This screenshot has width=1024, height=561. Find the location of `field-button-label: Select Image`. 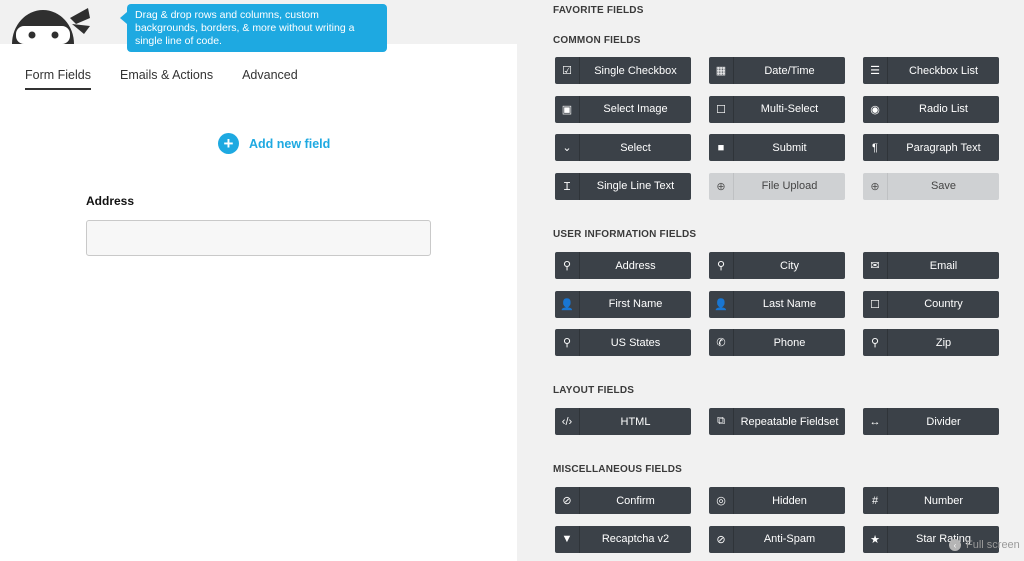

field-button-label: Select Image is located at coordinates (635, 109).